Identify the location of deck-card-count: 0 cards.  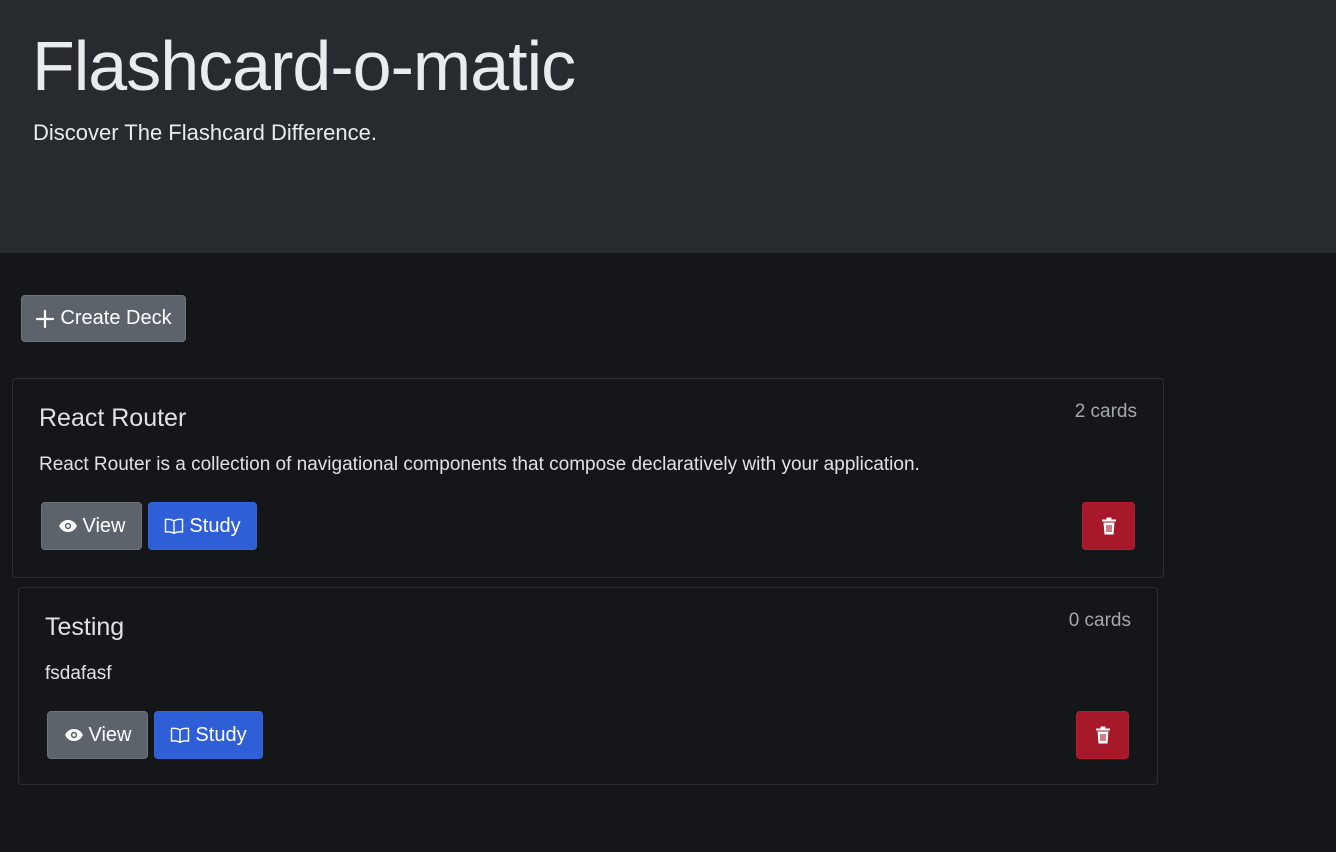
(1099, 620).